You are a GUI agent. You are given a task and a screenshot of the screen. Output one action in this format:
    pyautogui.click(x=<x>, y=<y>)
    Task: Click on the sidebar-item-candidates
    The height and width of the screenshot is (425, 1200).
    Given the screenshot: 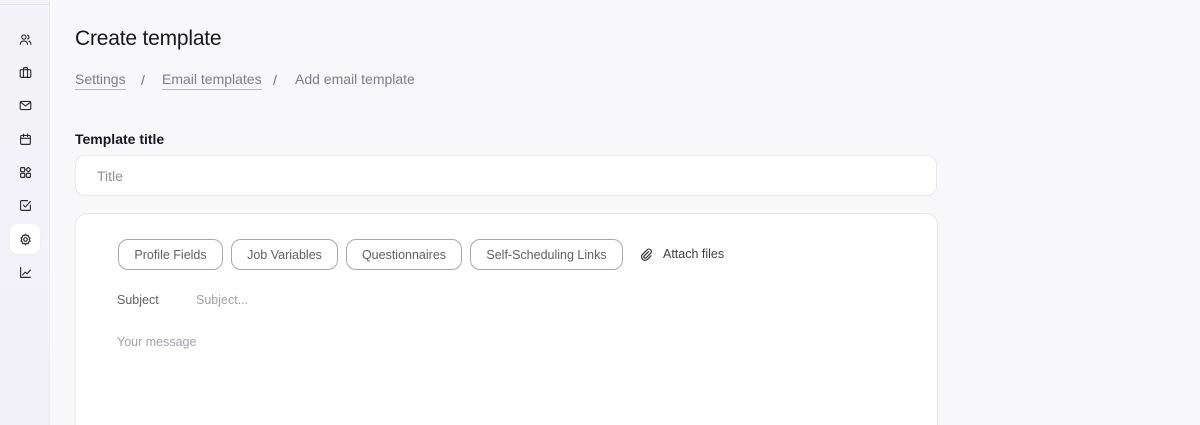 What is the action you would take?
    pyautogui.click(x=25, y=39)
    